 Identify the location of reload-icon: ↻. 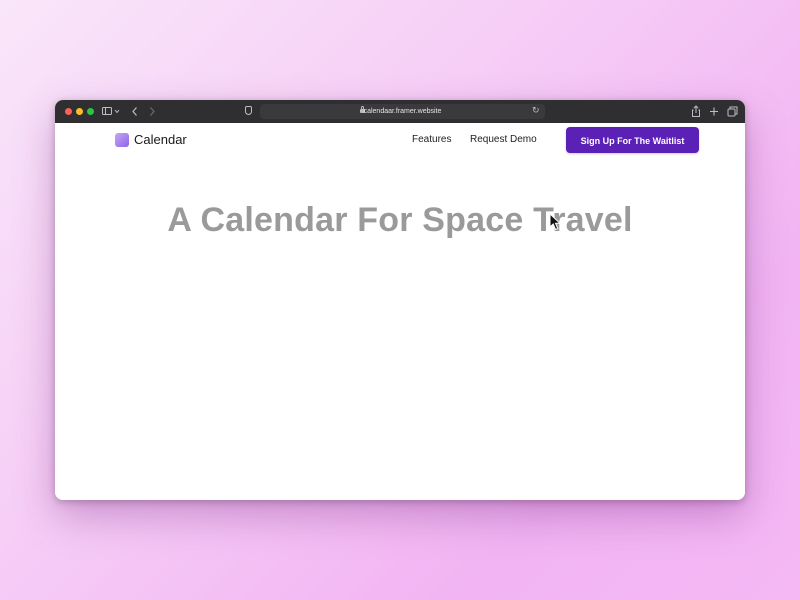
(536, 111).